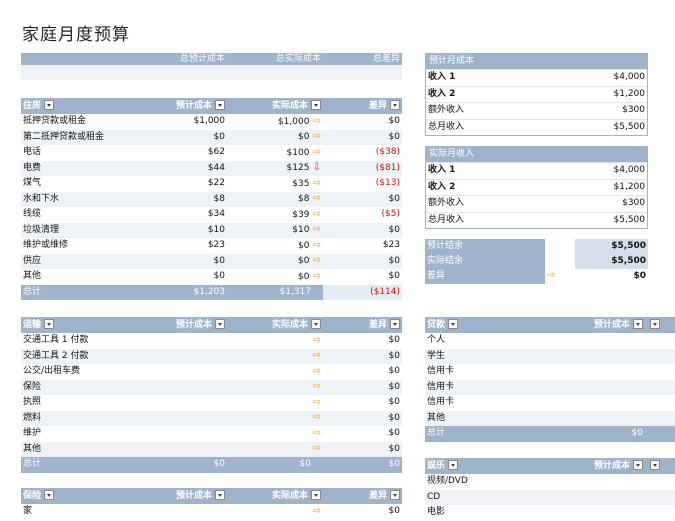 This screenshot has width=675, height=521. What do you see at coordinates (550, 498) in the screenshot?
I see `entertainment-row-name: CD` at bounding box center [550, 498].